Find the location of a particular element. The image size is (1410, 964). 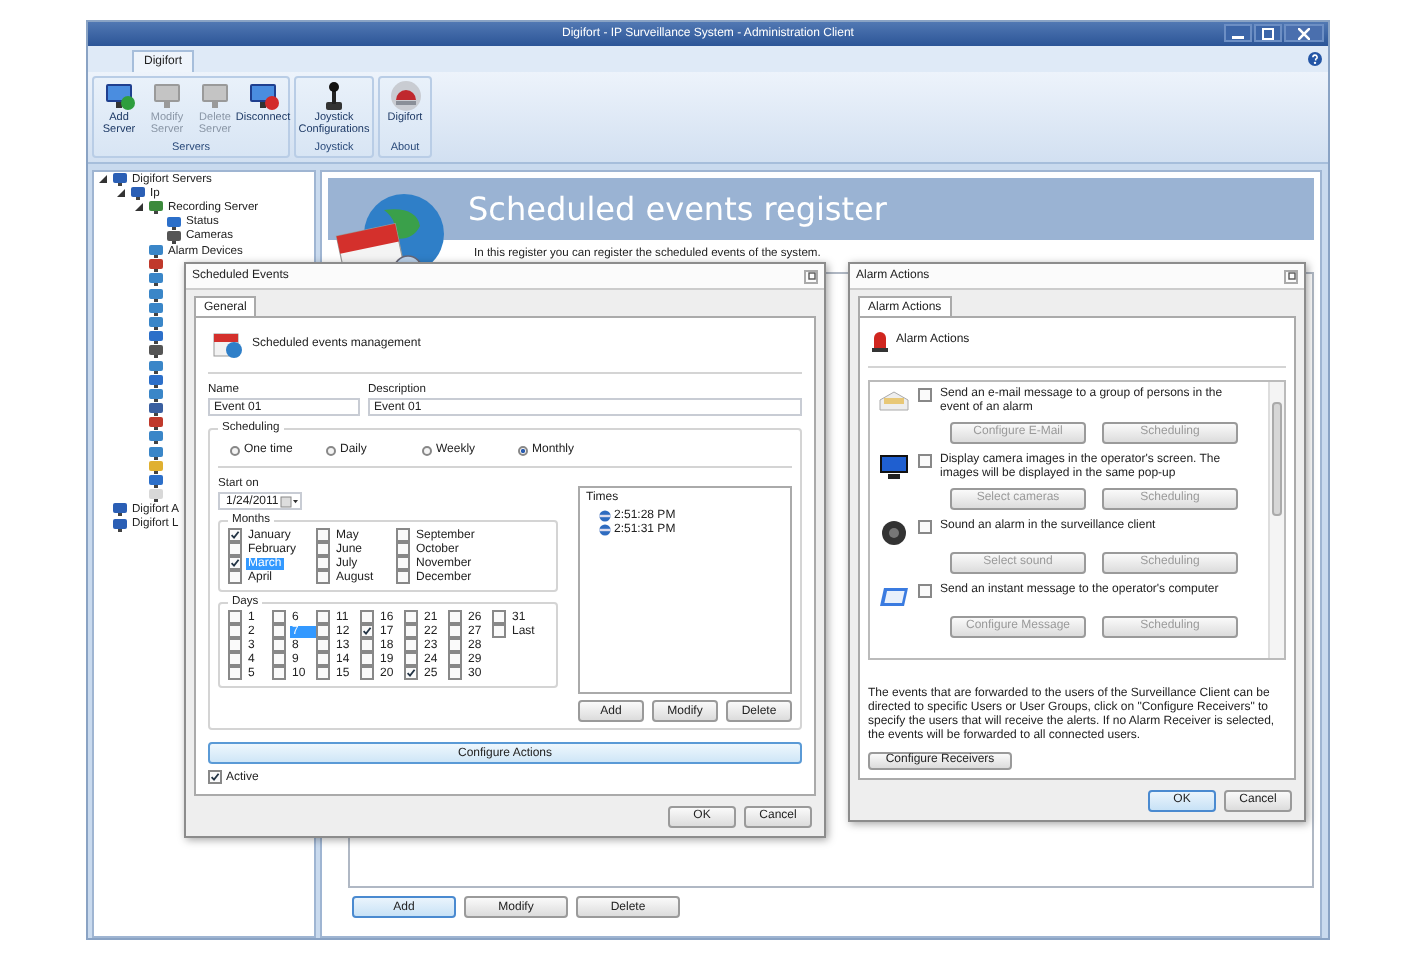

calendar-dropdown-icon is located at coordinates (289, 501).